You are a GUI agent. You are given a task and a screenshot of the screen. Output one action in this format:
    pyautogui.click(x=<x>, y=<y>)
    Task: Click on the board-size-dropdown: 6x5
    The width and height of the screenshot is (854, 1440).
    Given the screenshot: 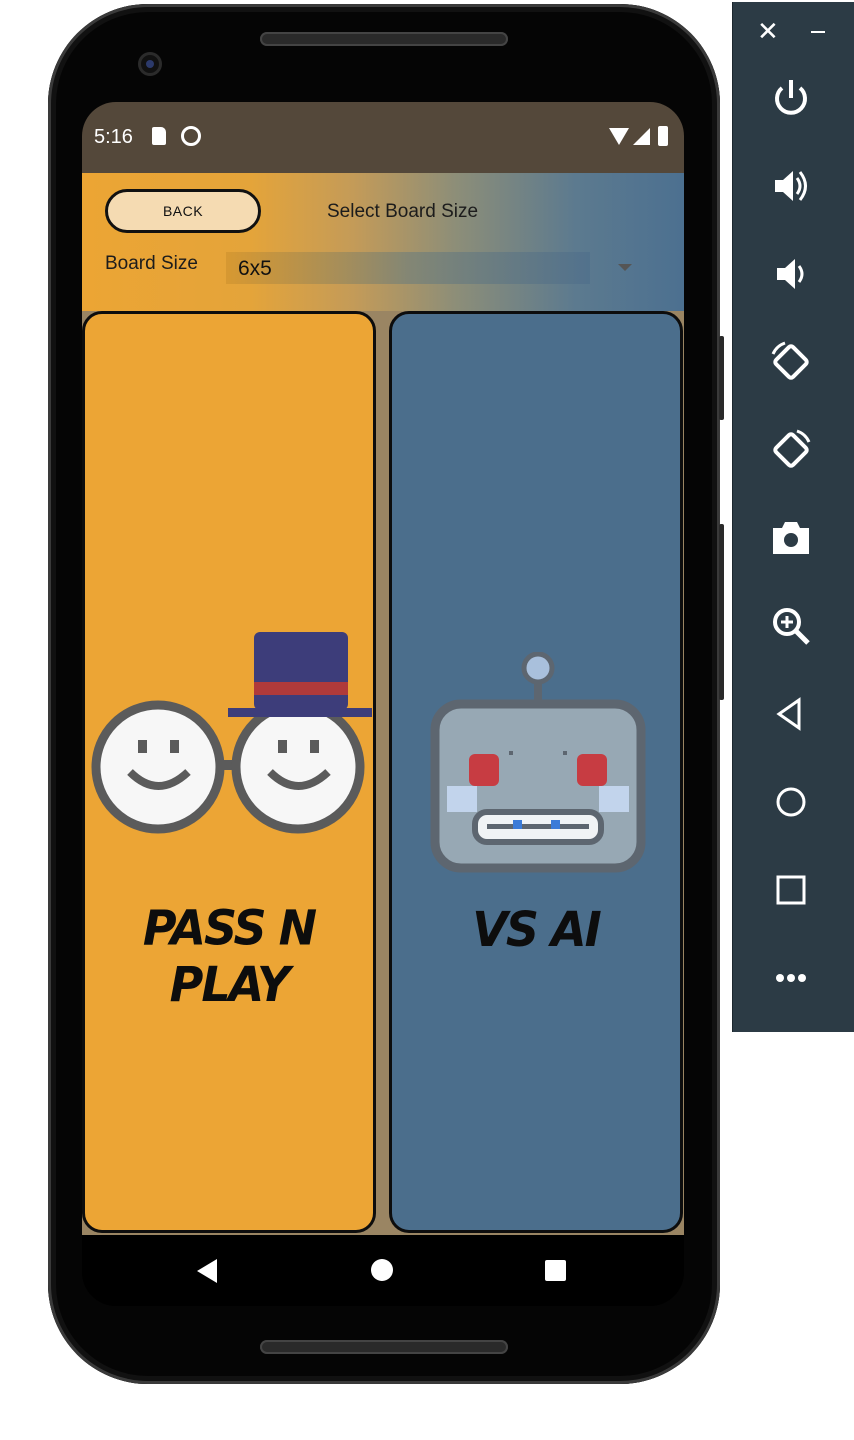 What is the action you would take?
    pyautogui.click(x=408, y=268)
    